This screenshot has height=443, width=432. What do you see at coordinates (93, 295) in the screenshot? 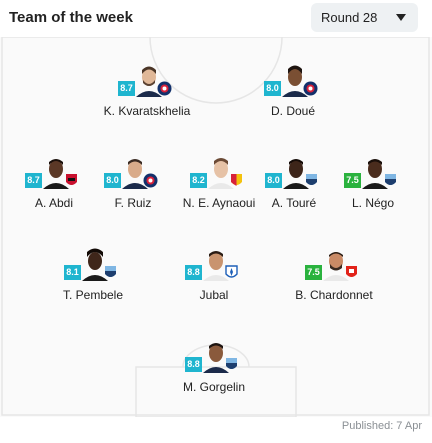
I see `player-name: T. Pembele` at bounding box center [93, 295].